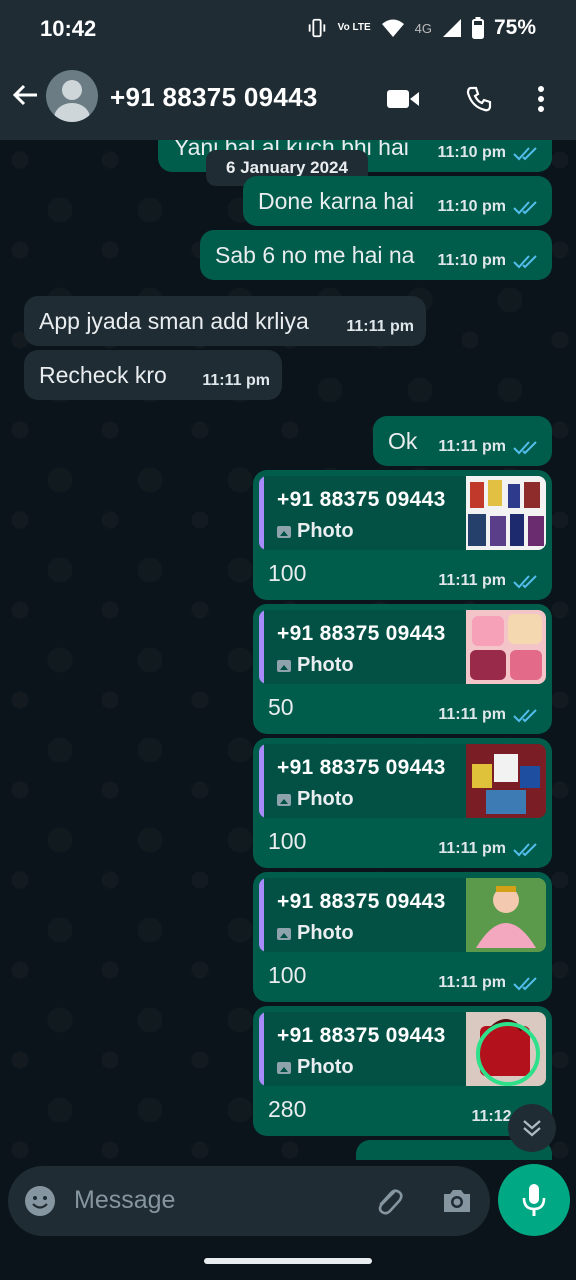 The width and height of the screenshot is (576, 1280). What do you see at coordinates (288, 1261) in the screenshot?
I see `home-indicator` at bounding box center [288, 1261].